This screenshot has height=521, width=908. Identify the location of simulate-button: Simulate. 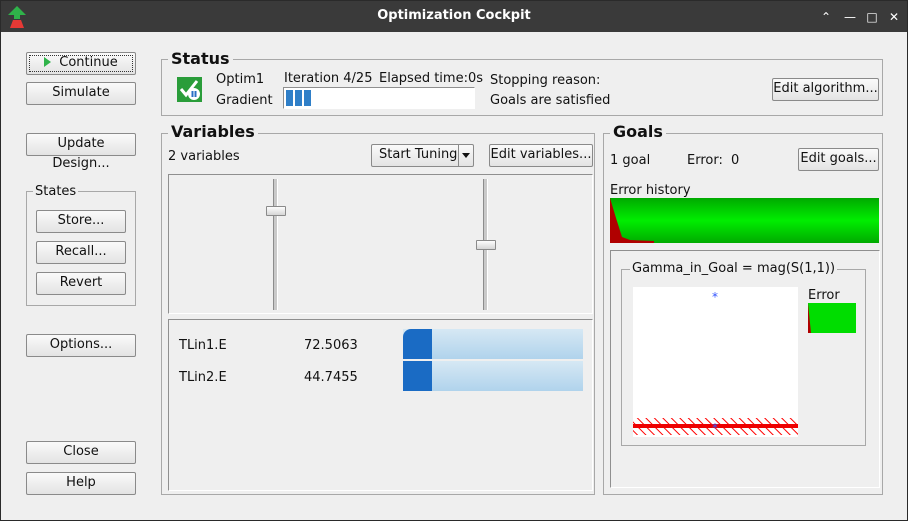
(81, 93).